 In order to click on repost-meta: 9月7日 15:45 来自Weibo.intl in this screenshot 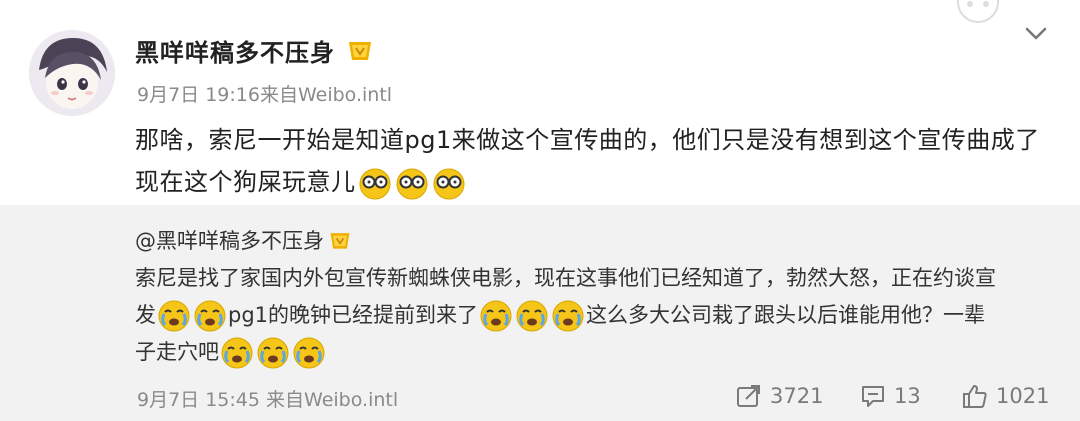, I will do `click(267, 398)`.